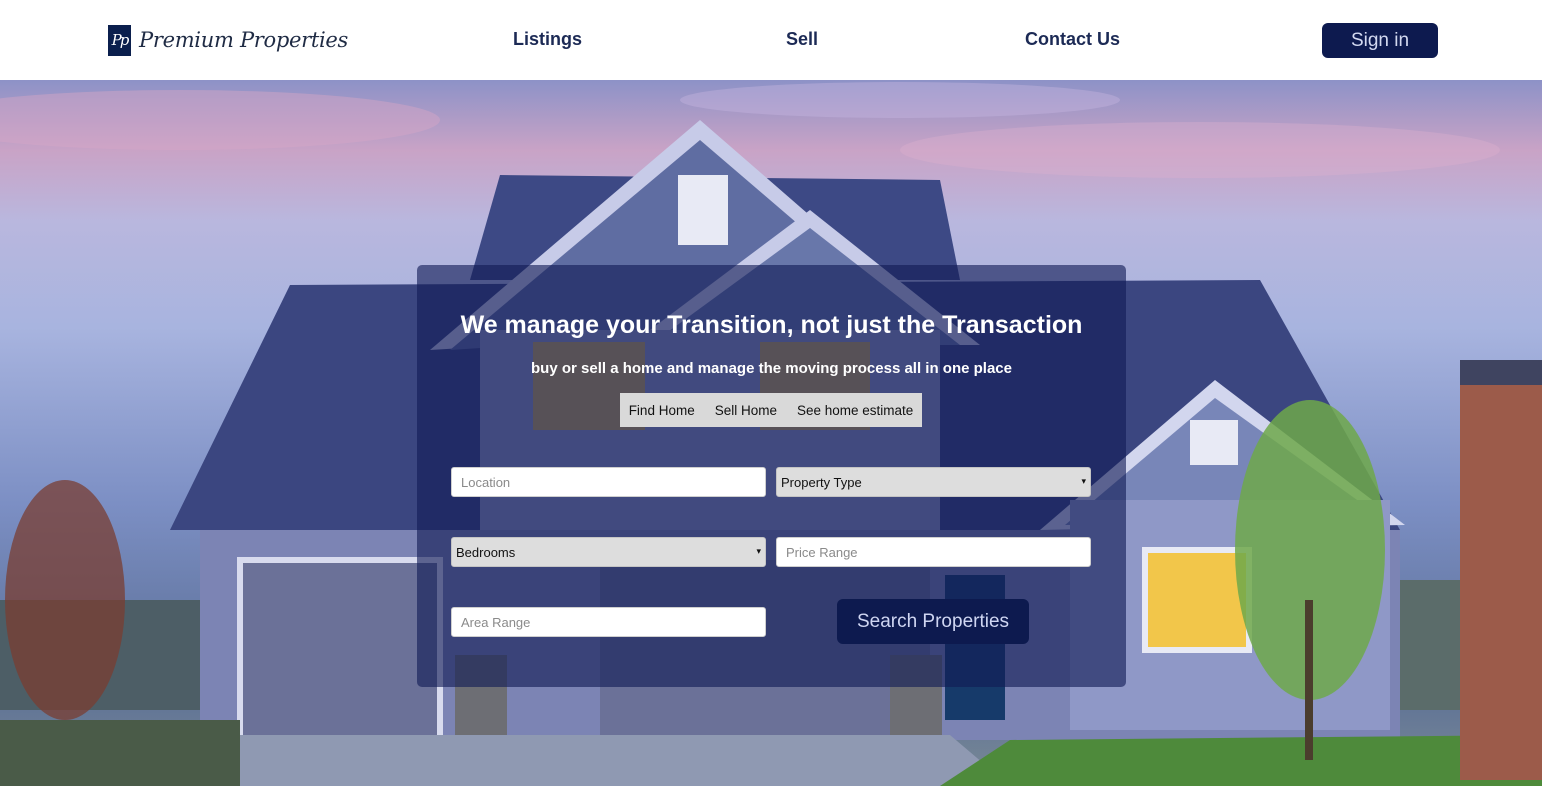 The image size is (1542, 786). I want to click on nav-contact-us: Contact Us, so click(1072, 39).